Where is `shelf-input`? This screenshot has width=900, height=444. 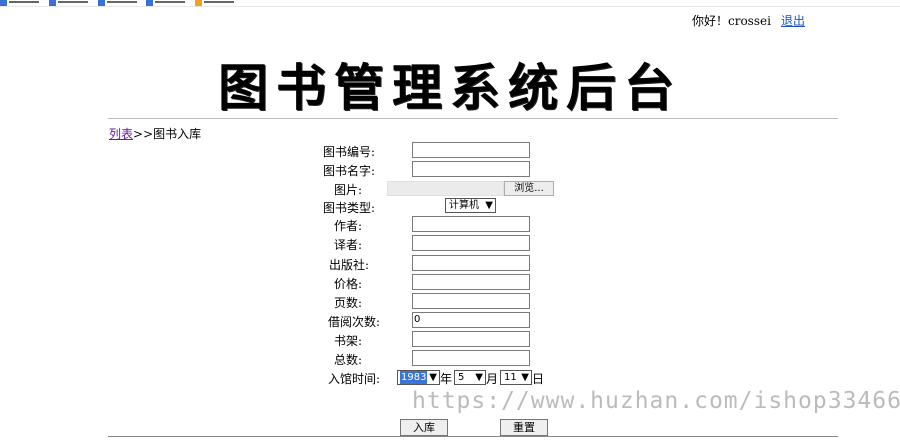
shelf-input is located at coordinates (471, 339).